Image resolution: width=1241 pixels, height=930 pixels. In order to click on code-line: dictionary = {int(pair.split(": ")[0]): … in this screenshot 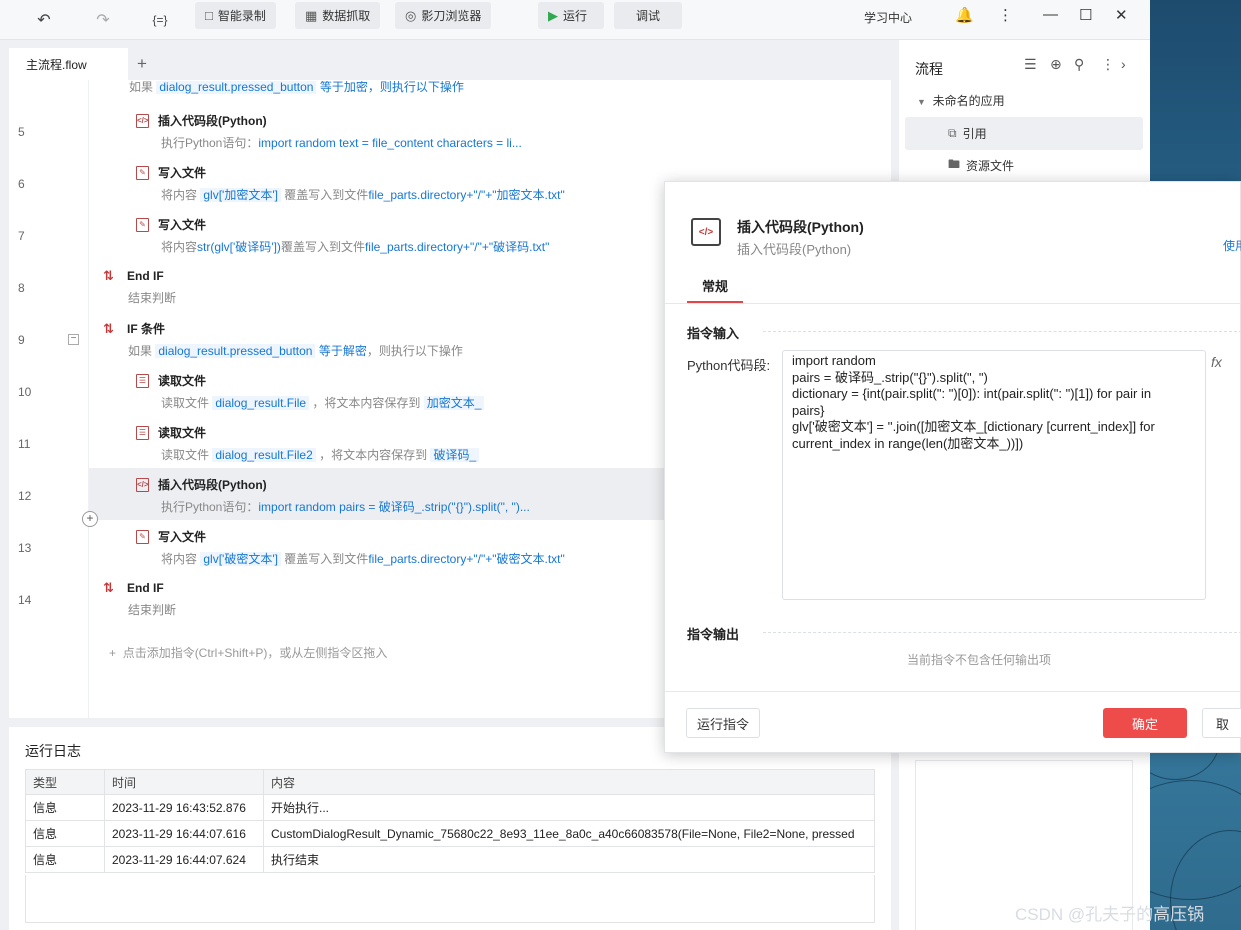, I will do `click(972, 393)`.